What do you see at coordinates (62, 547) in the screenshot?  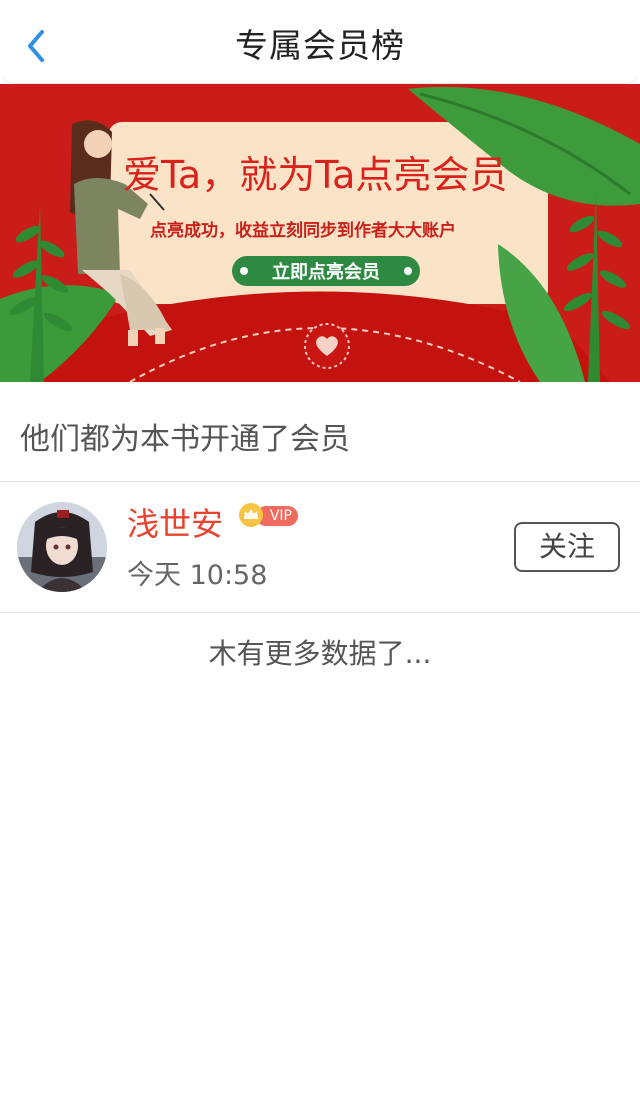 I see `avatar` at bounding box center [62, 547].